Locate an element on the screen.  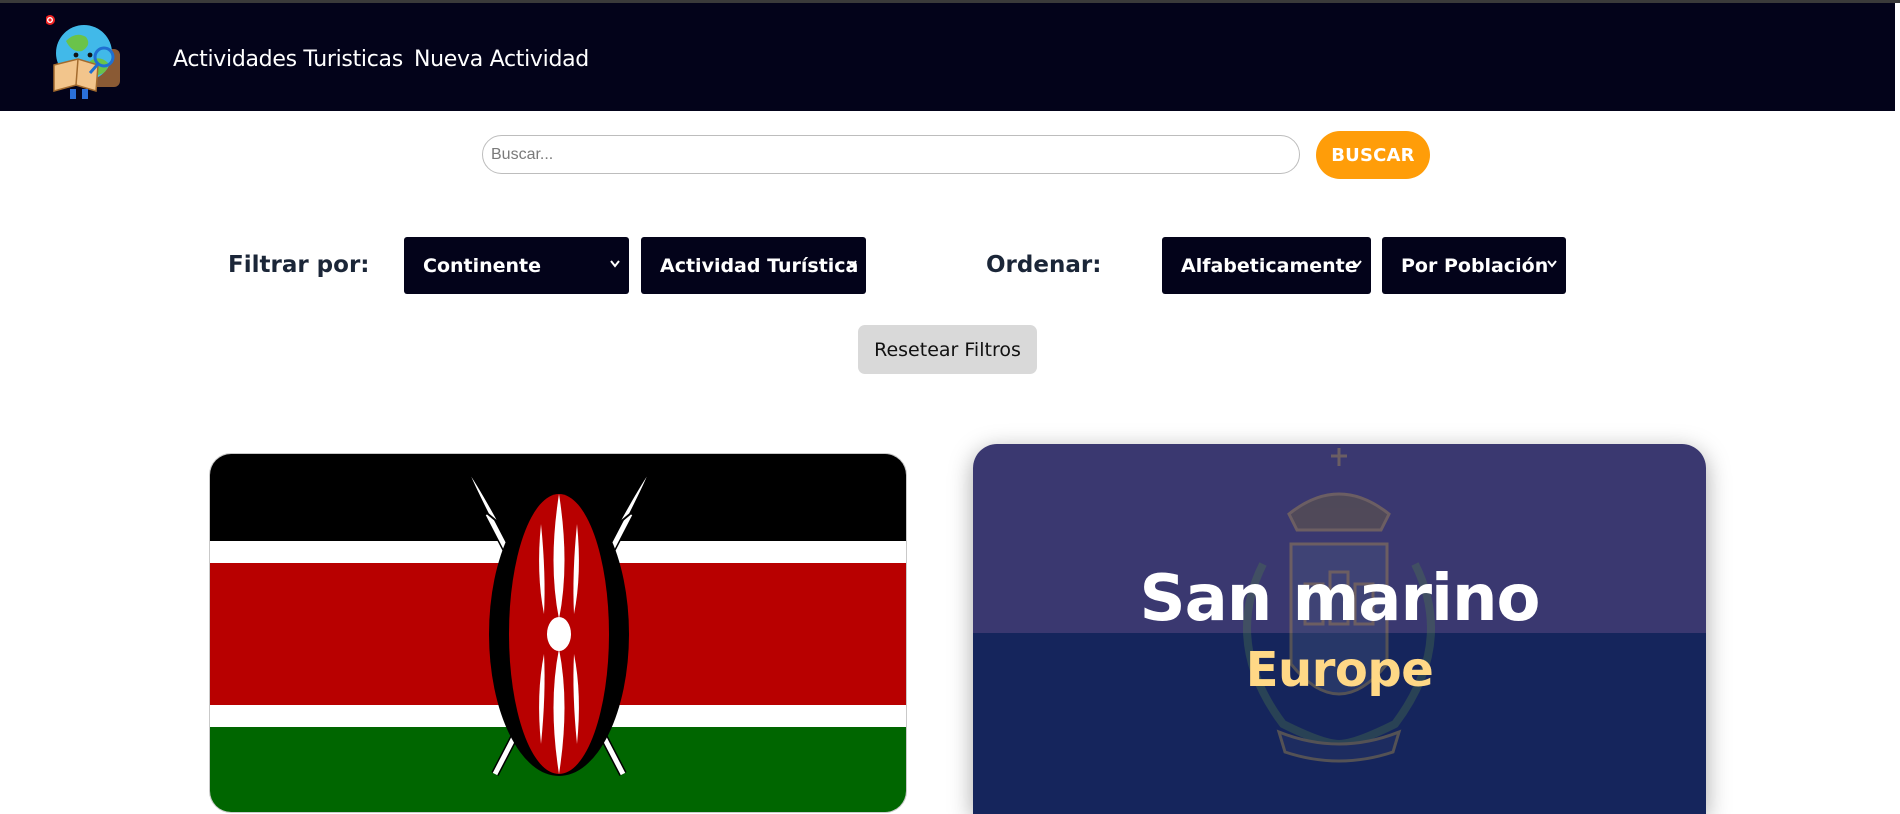
alphabetical-sort-value: Alfabeticamente is located at coordinates (1269, 265).